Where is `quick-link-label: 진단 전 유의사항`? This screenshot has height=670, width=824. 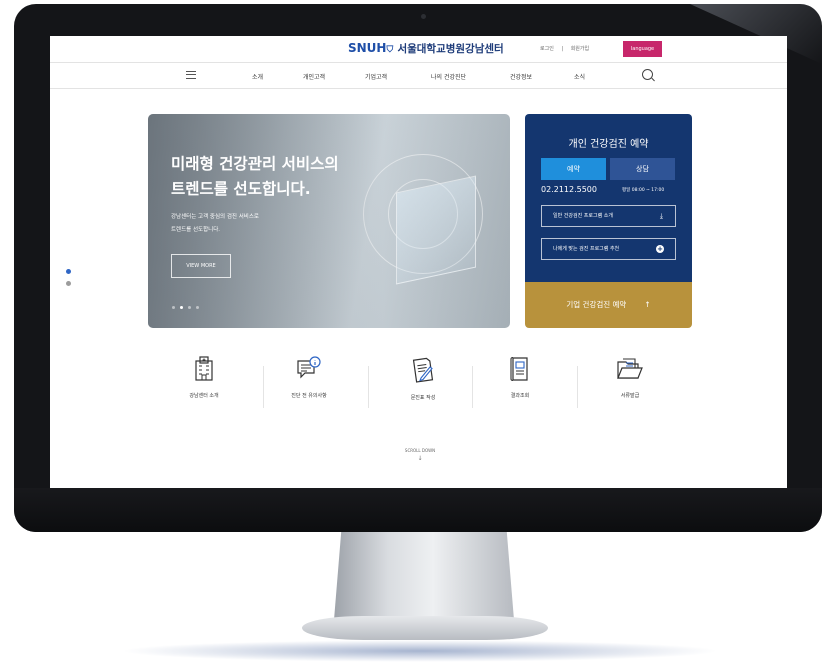 quick-link-label: 진단 전 유의사항 is located at coordinates (309, 396).